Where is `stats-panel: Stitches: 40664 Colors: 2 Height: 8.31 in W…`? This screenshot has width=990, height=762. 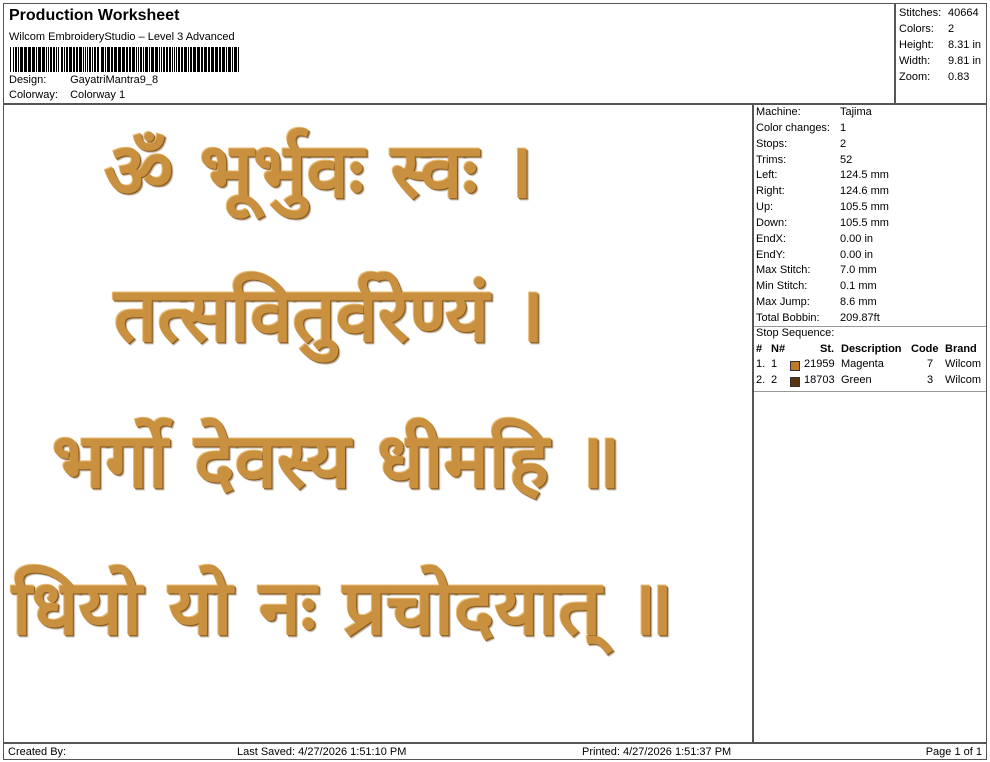
stats-panel: Stitches: 40664 Colors: 2 Height: 8.31 in W… is located at coordinates (941, 53).